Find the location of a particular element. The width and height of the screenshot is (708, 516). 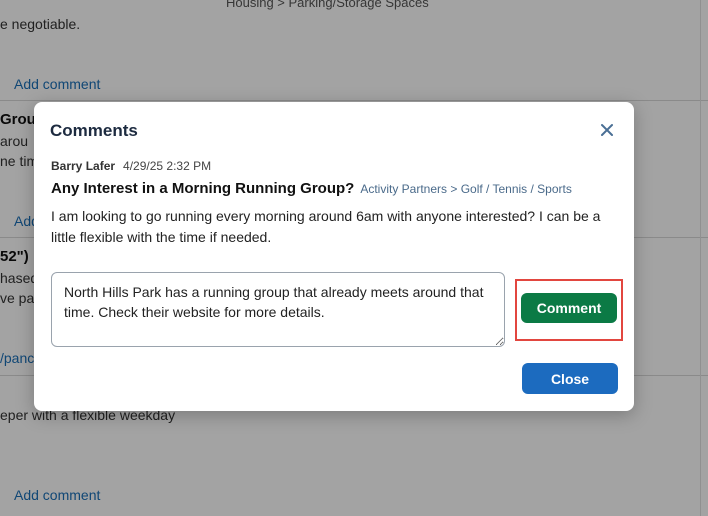

post-meta: Barry Lafer 4/29/25 2:32 PM is located at coordinates (131, 166).